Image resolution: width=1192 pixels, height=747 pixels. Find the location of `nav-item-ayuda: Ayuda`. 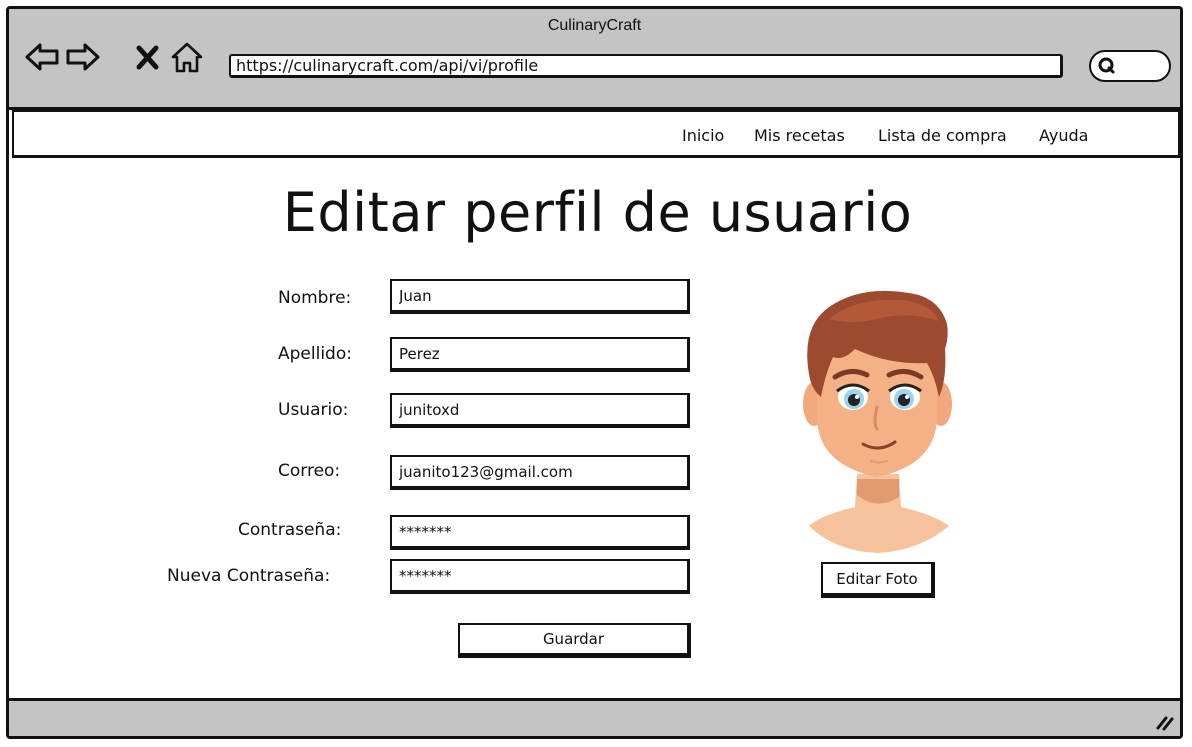

nav-item-ayuda: Ayuda is located at coordinates (1063, 135).